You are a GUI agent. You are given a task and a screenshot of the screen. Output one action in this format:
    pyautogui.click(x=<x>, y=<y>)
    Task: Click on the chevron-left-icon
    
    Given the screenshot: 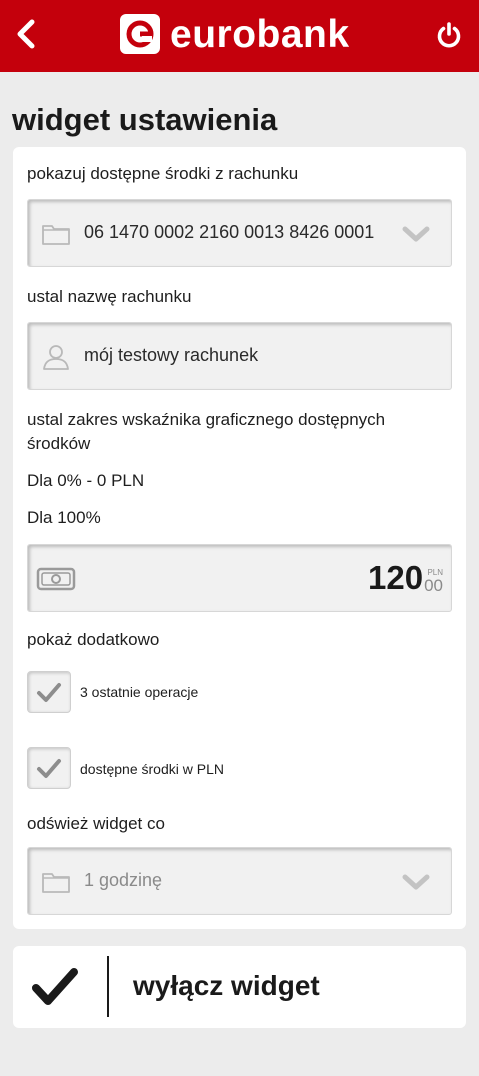 What is the action you would take?
    pyautogui.click(x=26, y=34)
    